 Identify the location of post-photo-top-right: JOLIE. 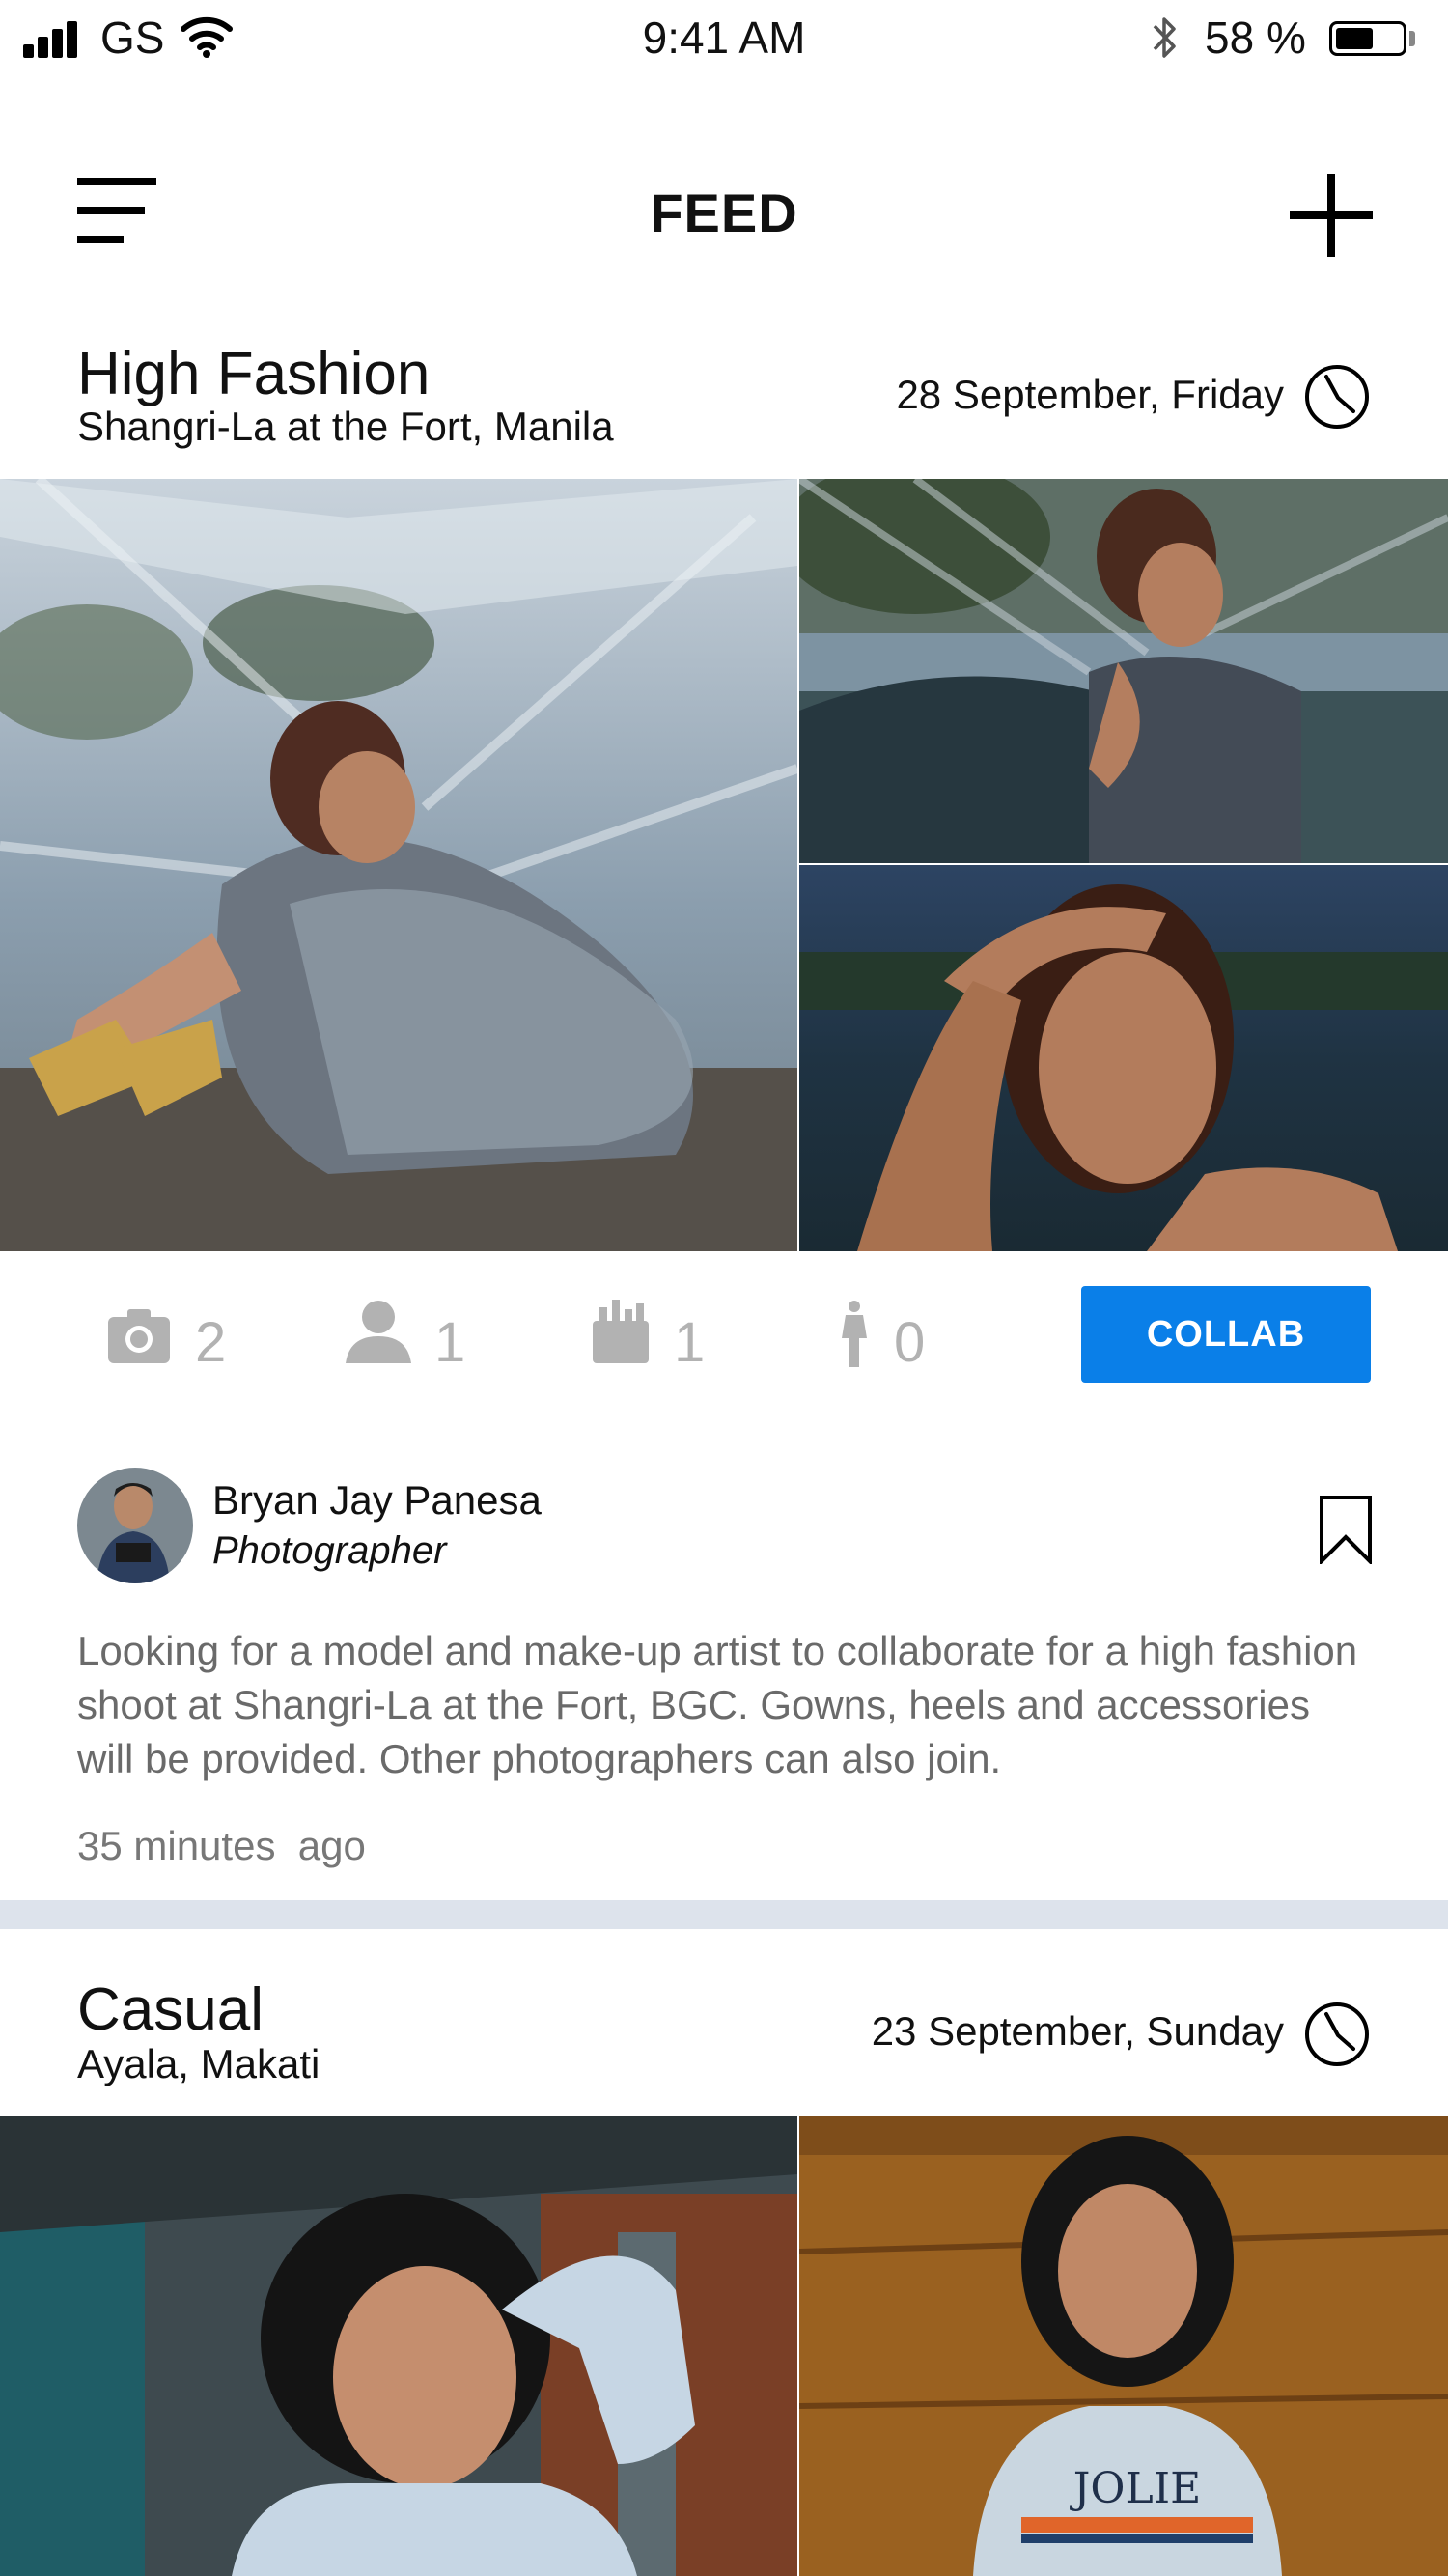
(1123, 2346).